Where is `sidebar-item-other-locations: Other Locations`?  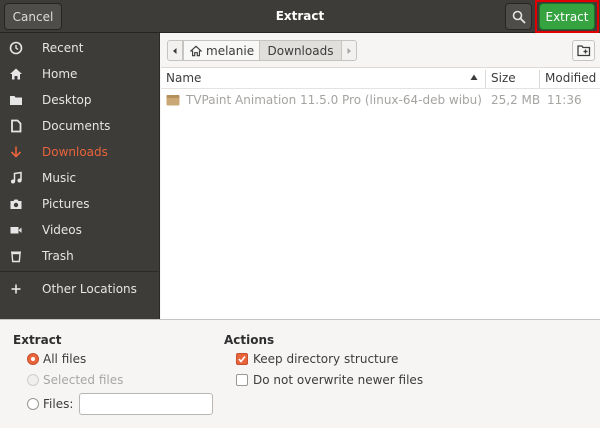
sidebar-item-other-locations: Other Locations is located at coordinates (80, 289).